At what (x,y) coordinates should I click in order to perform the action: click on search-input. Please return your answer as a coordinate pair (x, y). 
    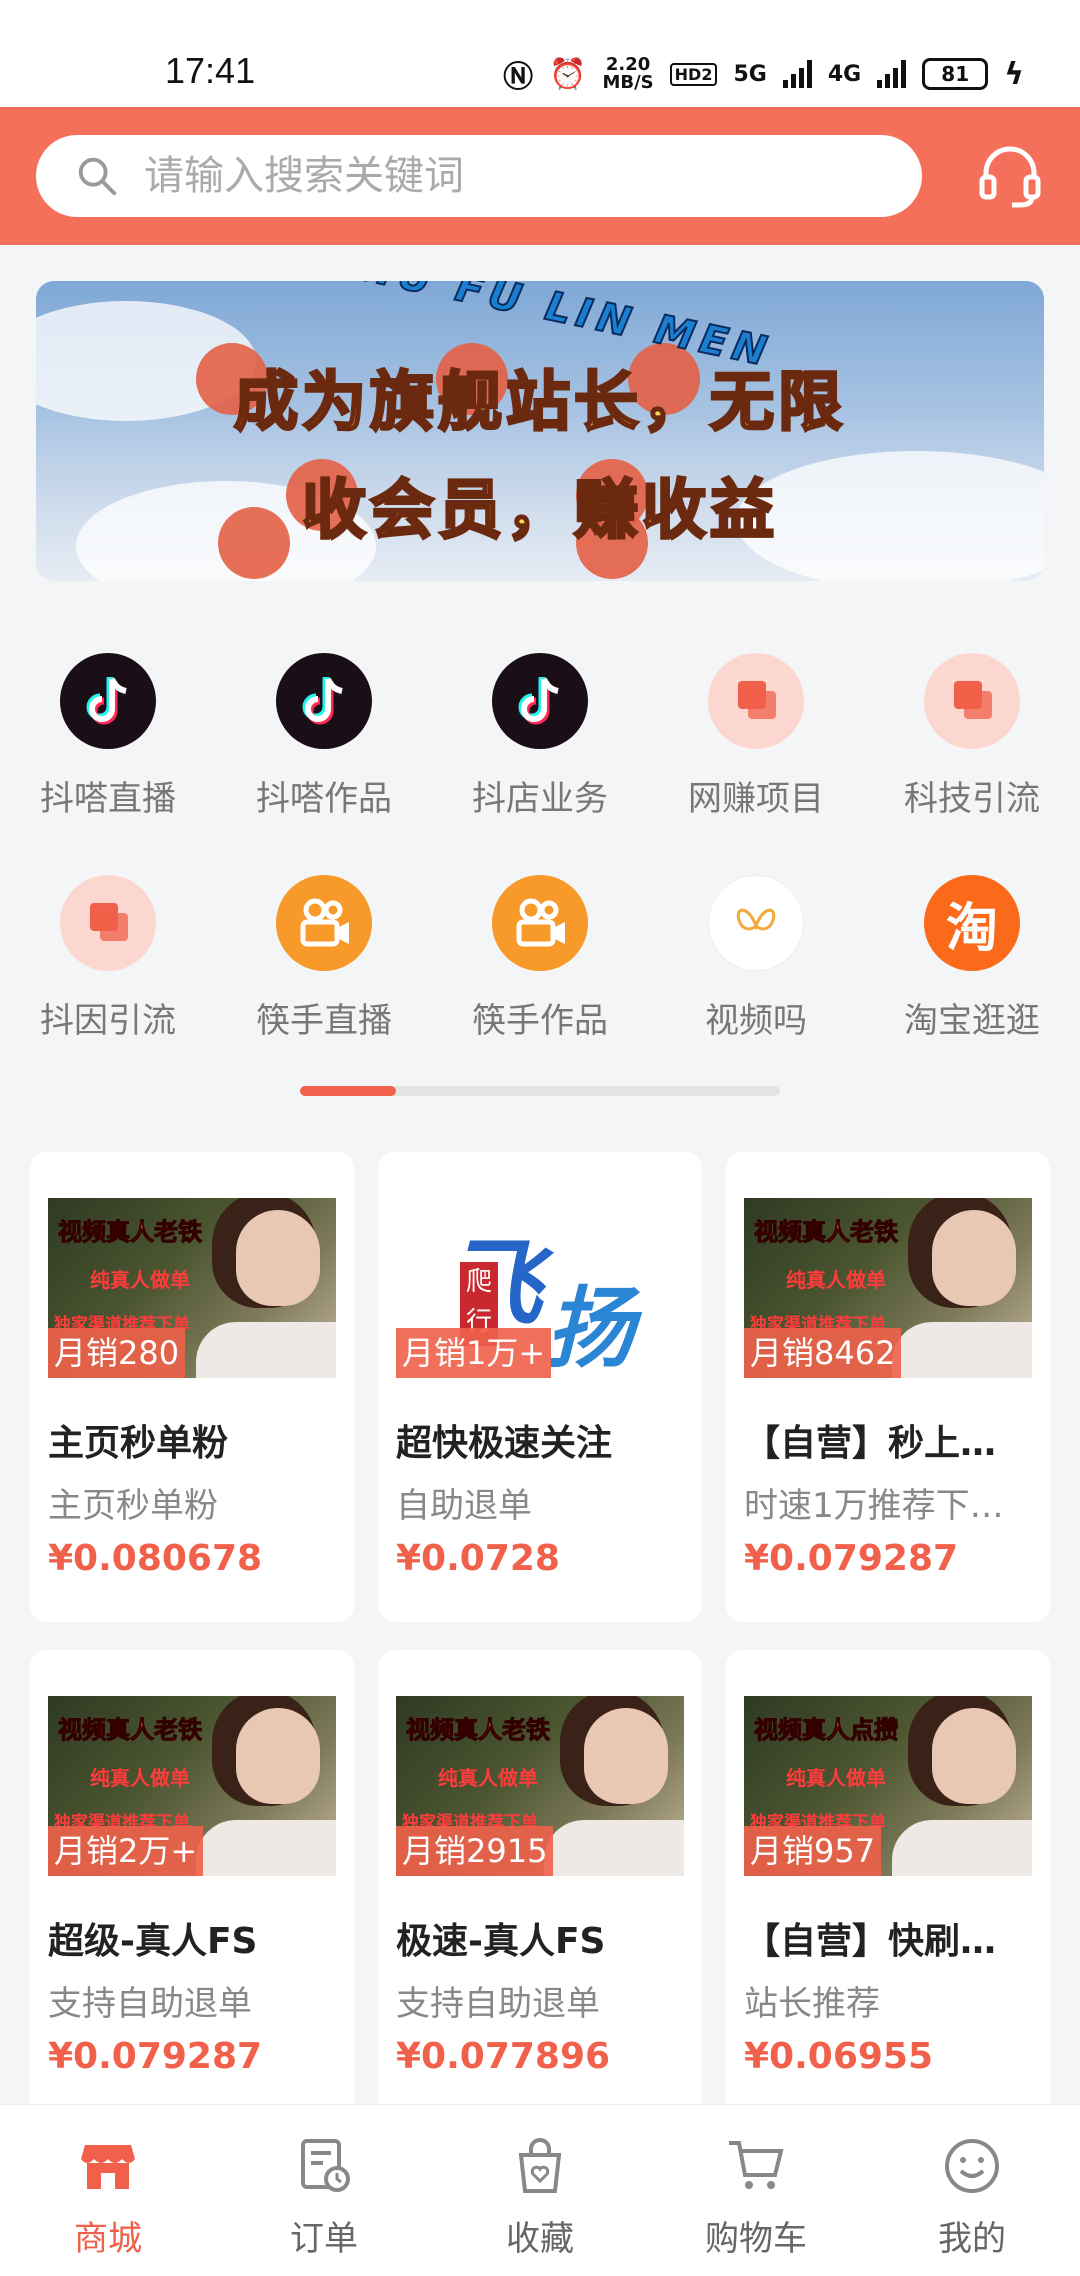
    Looking at the image, I should click on (494, 176).